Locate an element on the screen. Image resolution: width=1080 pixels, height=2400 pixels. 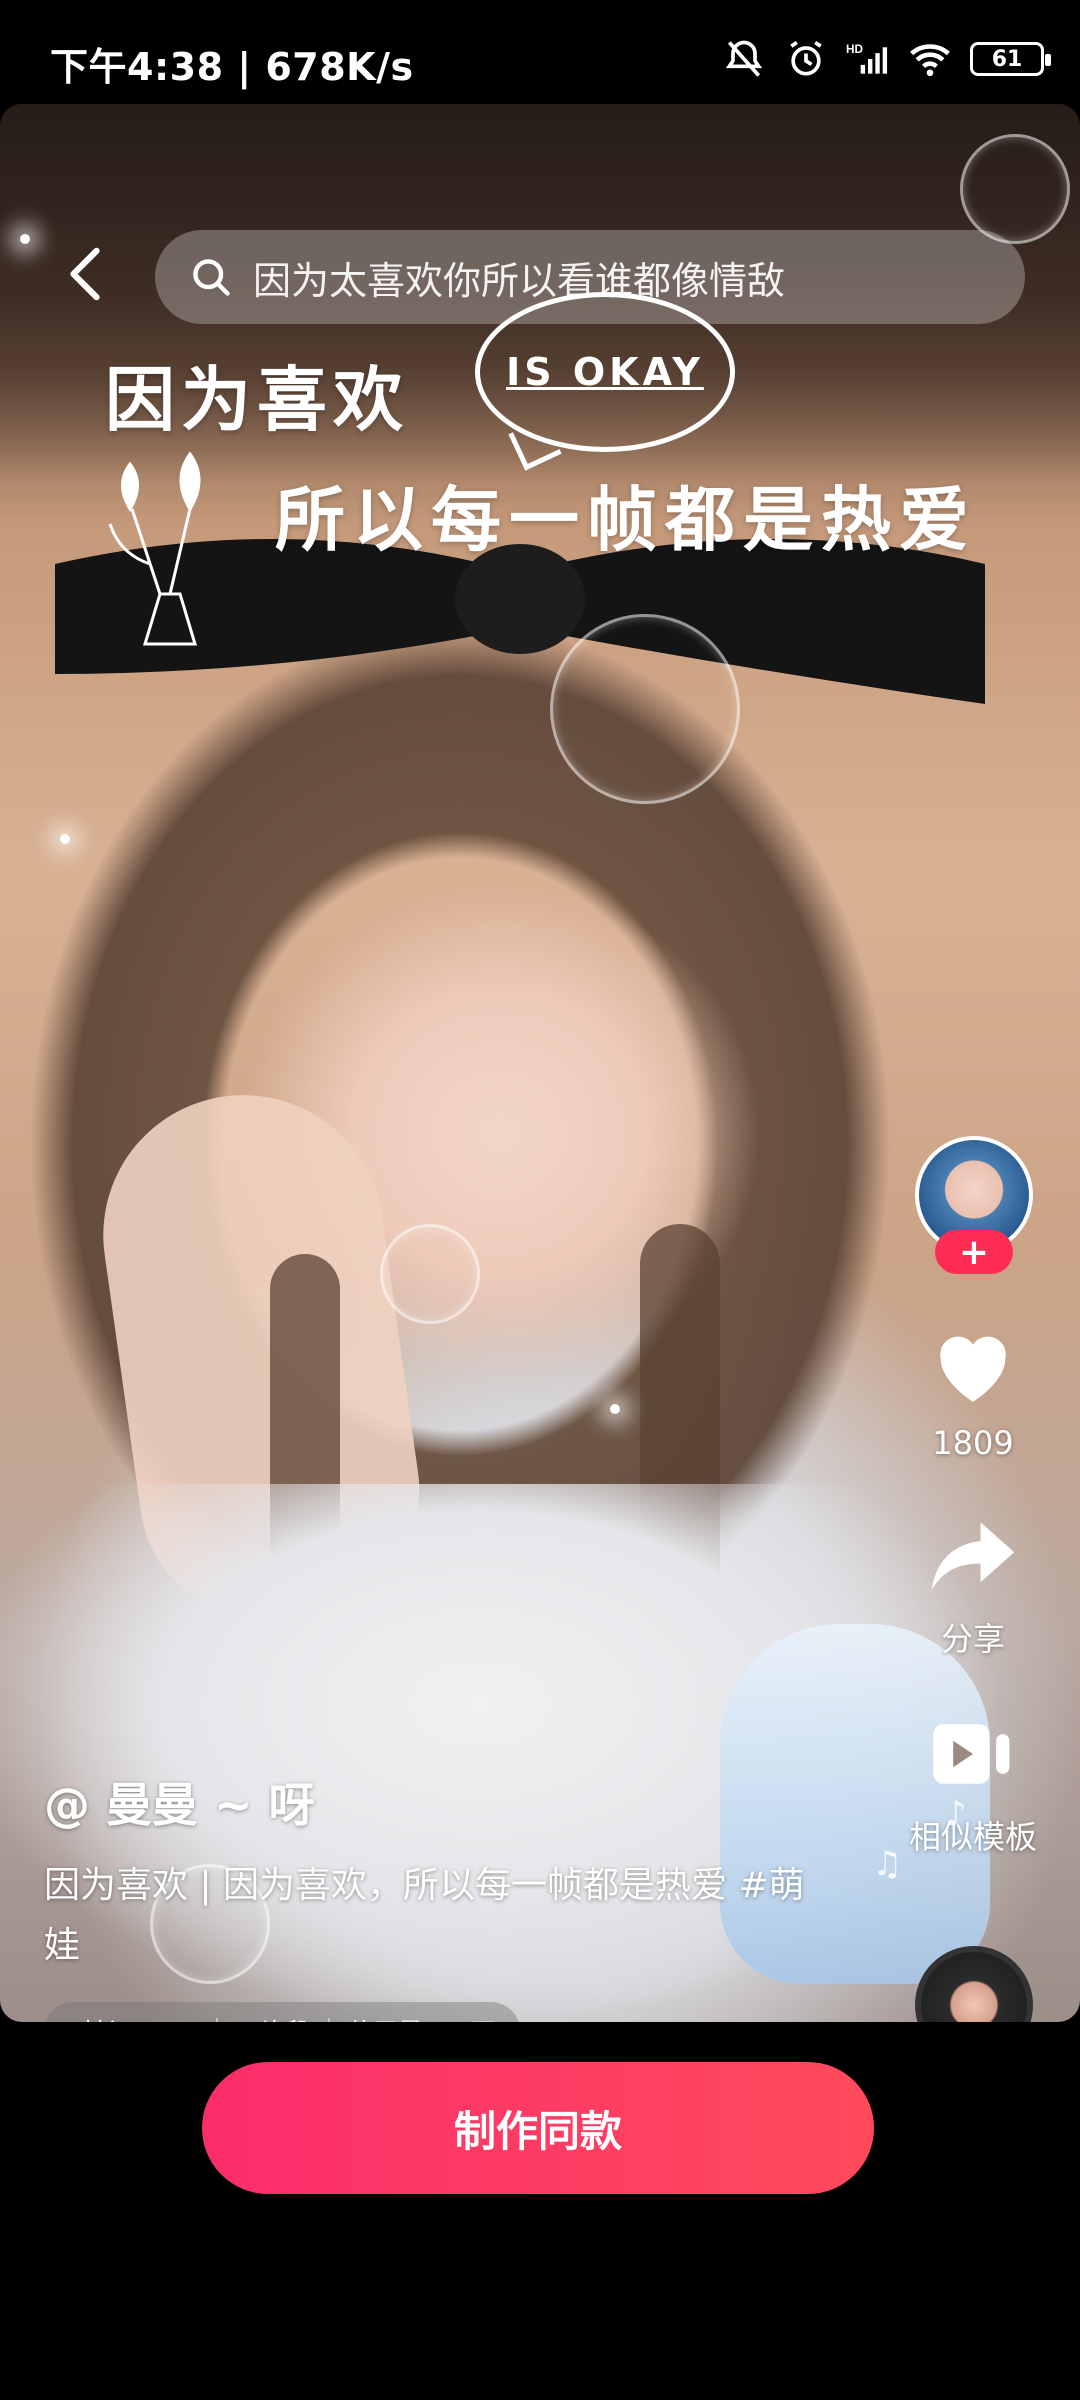
follow-plus: + is located at coordinates (974, 1252).